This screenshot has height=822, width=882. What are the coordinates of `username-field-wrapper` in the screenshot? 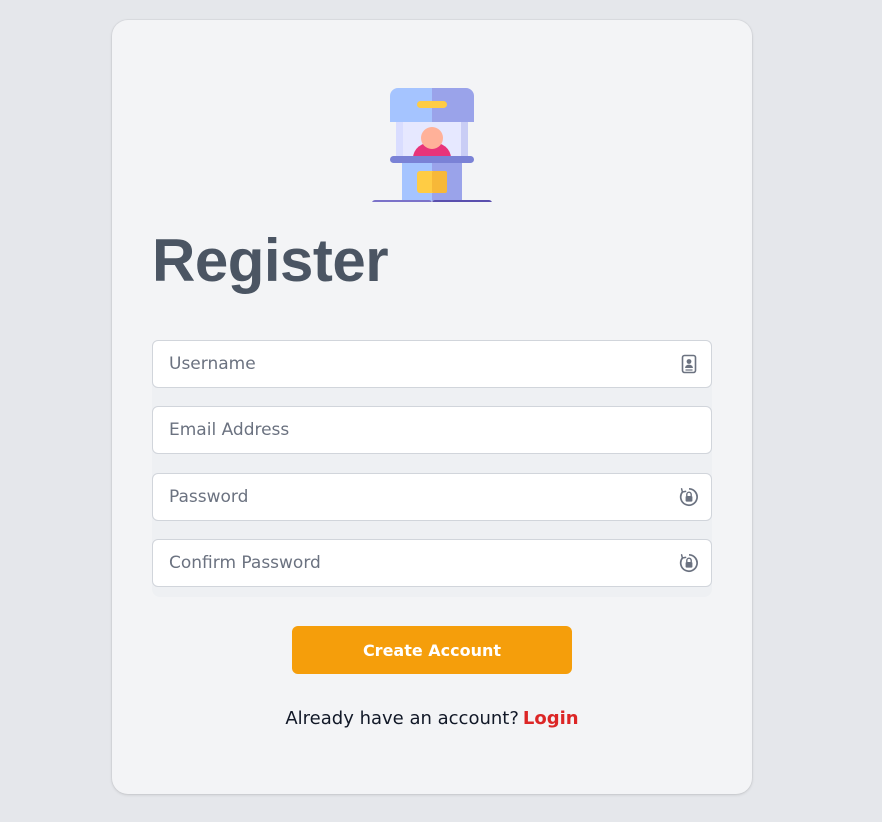 It's located at (432, 364).